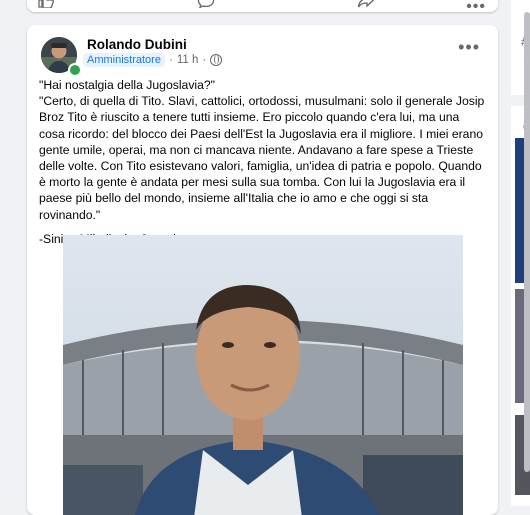  I want to click on share-outline-icon, so click(366, 4).